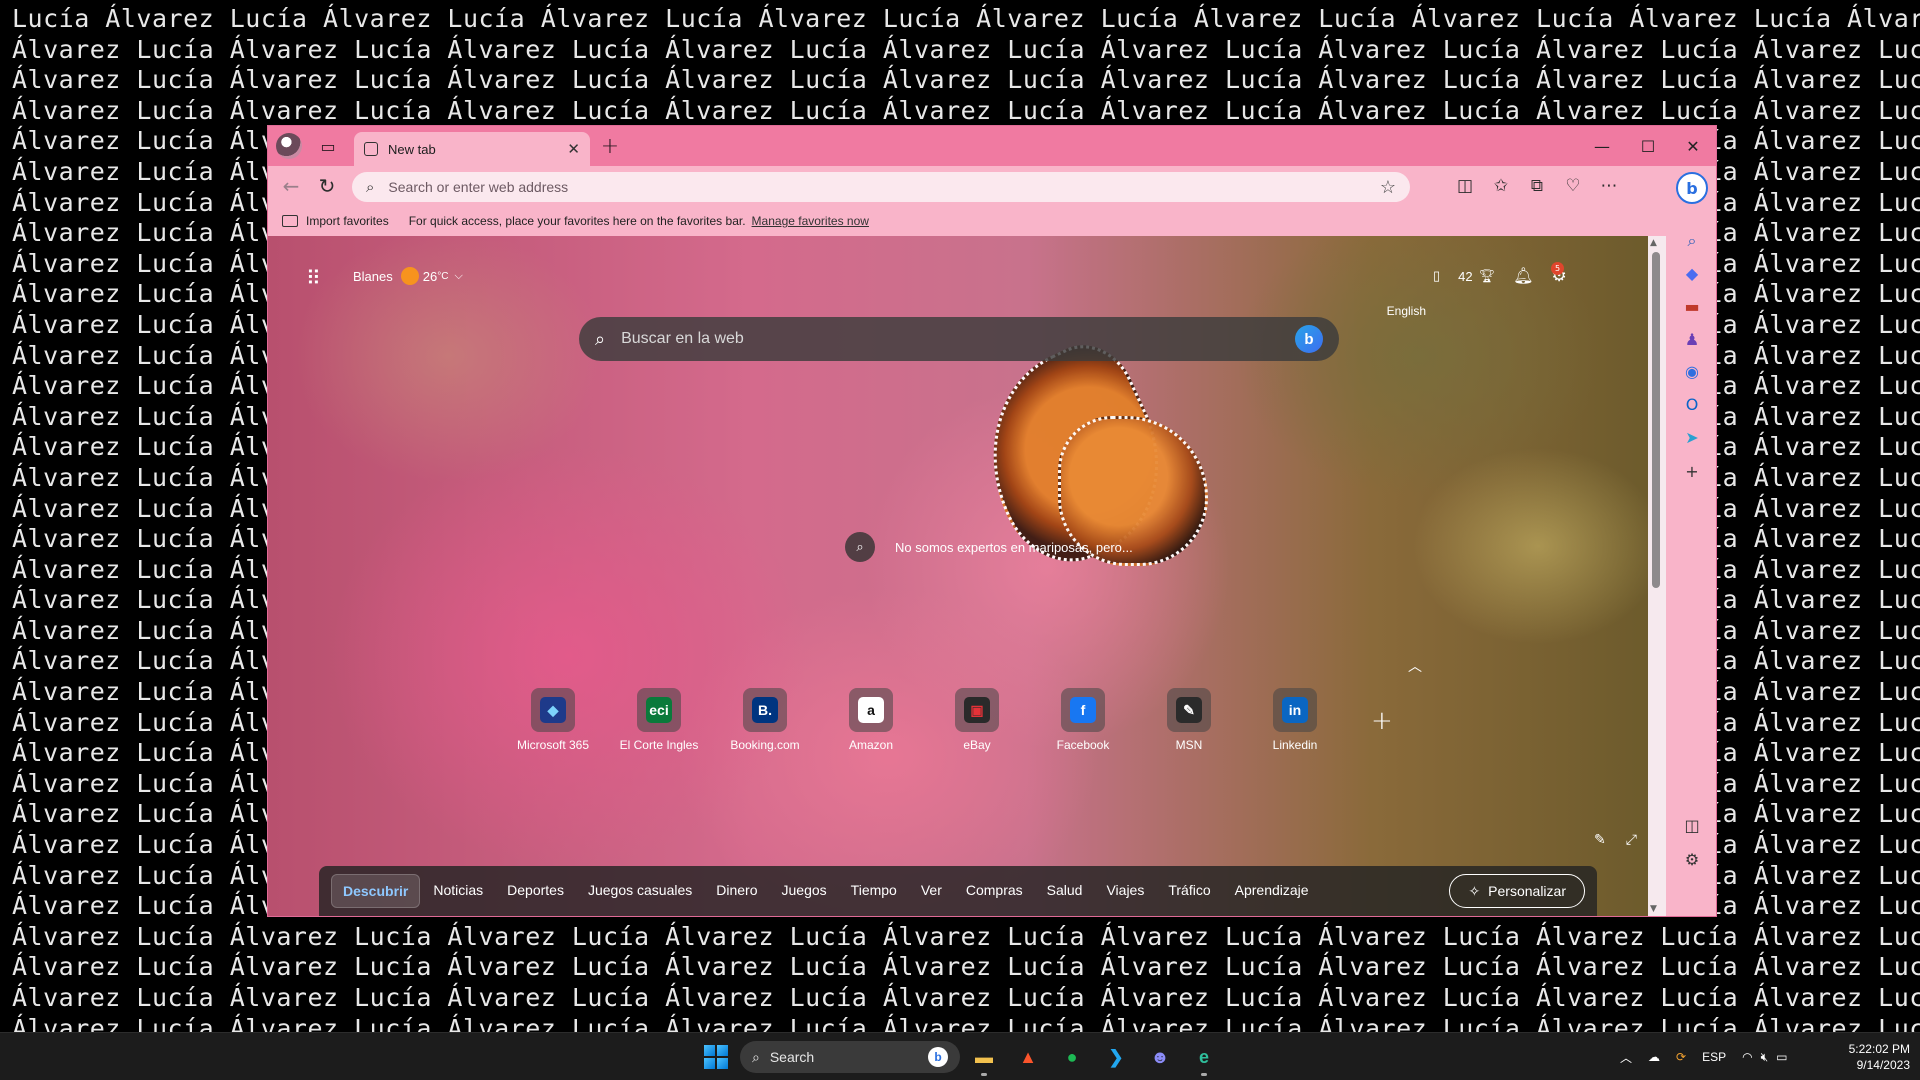 The image size is (1920, 1080). What do you see at coordinates (1692, 437) in the screenshot?
I see `drop-icon: ➤` at bounding box center [1692, 437].